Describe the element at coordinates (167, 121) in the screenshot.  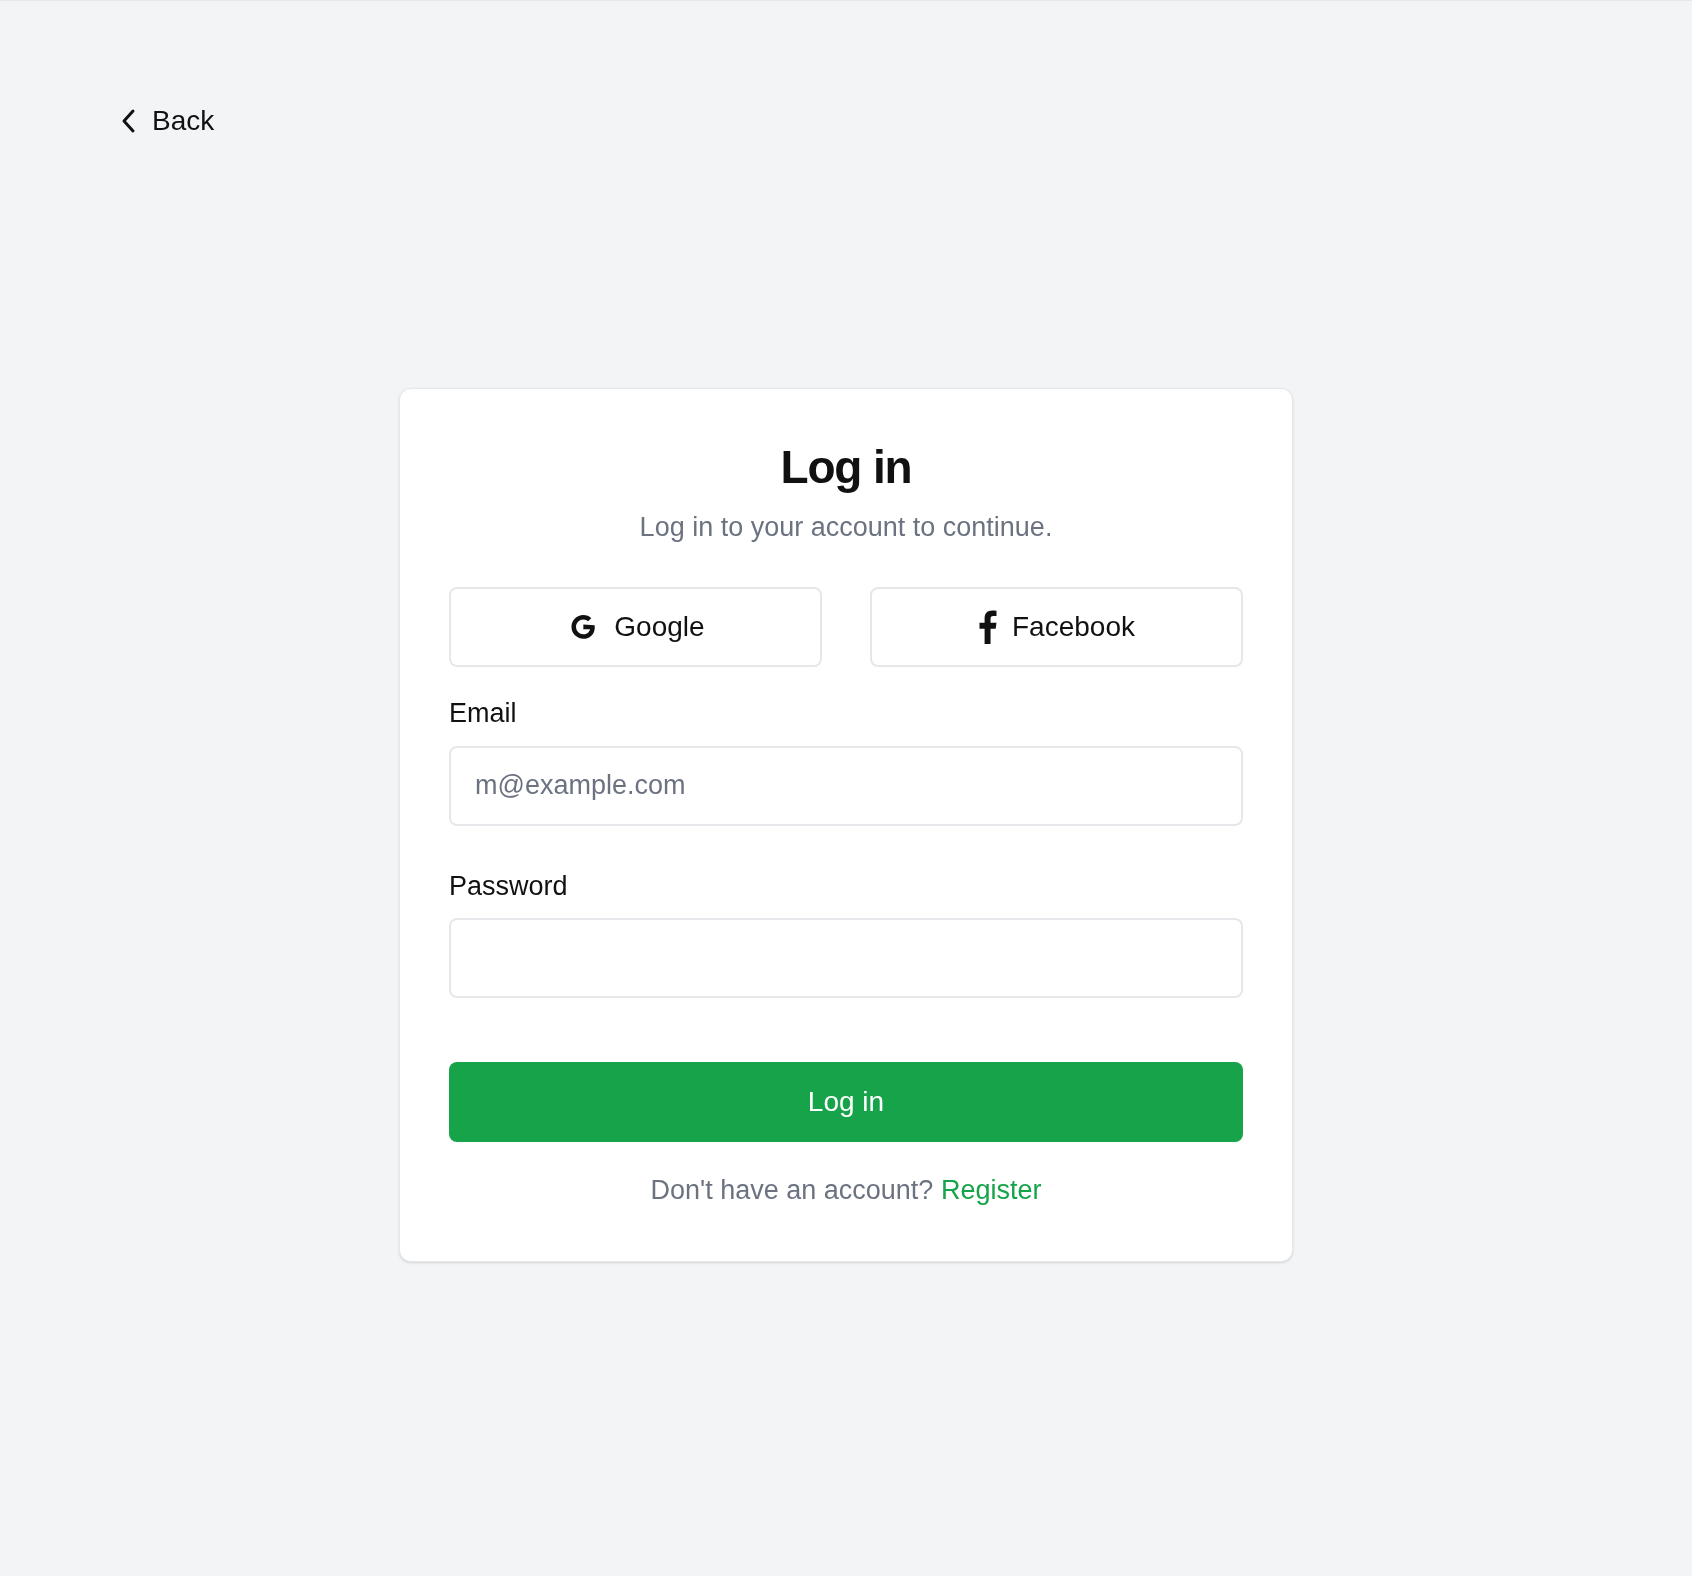
I see `back-button: Back` at that location.